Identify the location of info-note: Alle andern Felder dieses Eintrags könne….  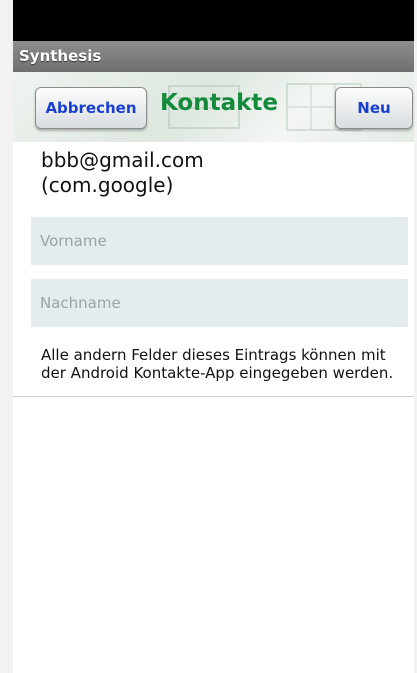
(217, 364).